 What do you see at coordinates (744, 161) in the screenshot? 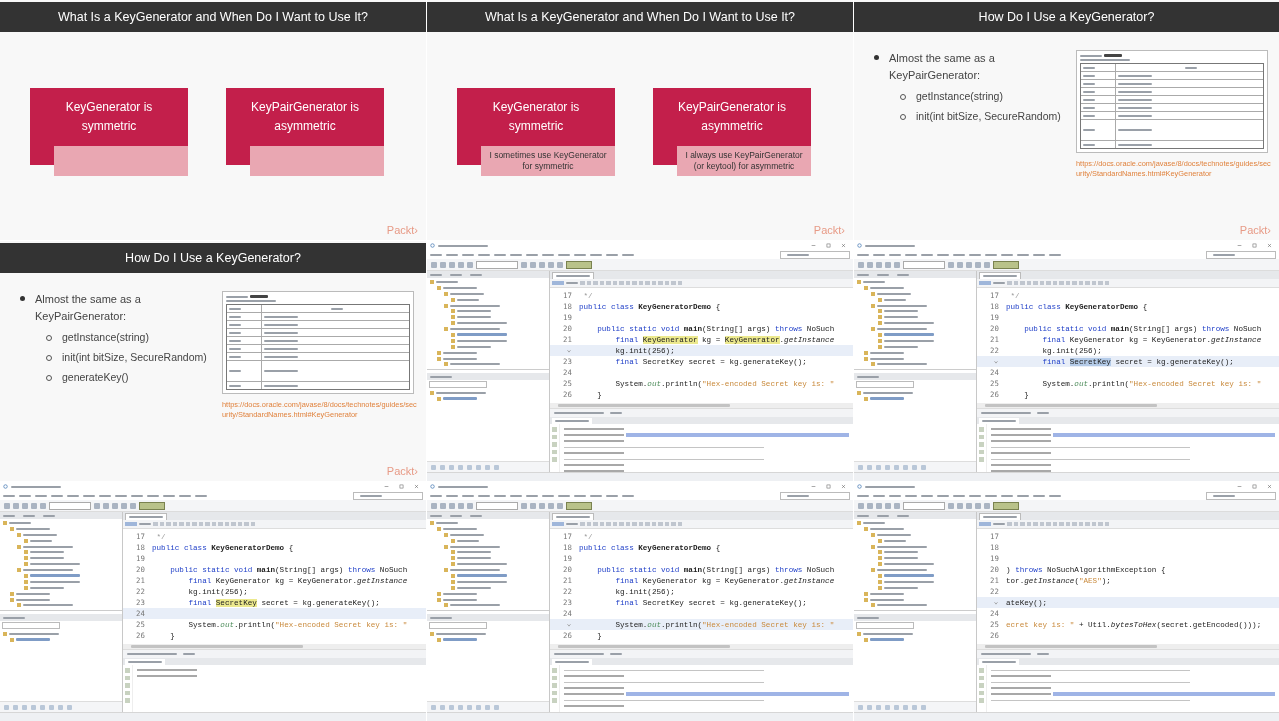
I see `note-card: I always use KeyPairGenerator (or keytool) for asymmetric` at bounding box center [744, 161].